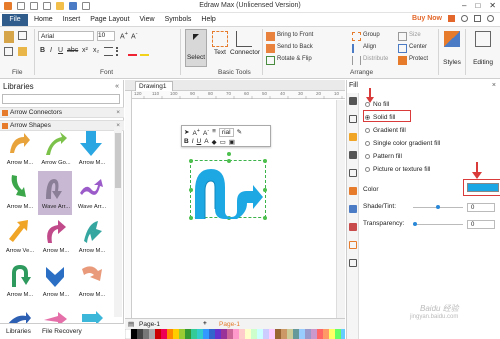  Describe the element at coordinates (118, 222) in the screenshot. I see `library-scrollbar` at that location.